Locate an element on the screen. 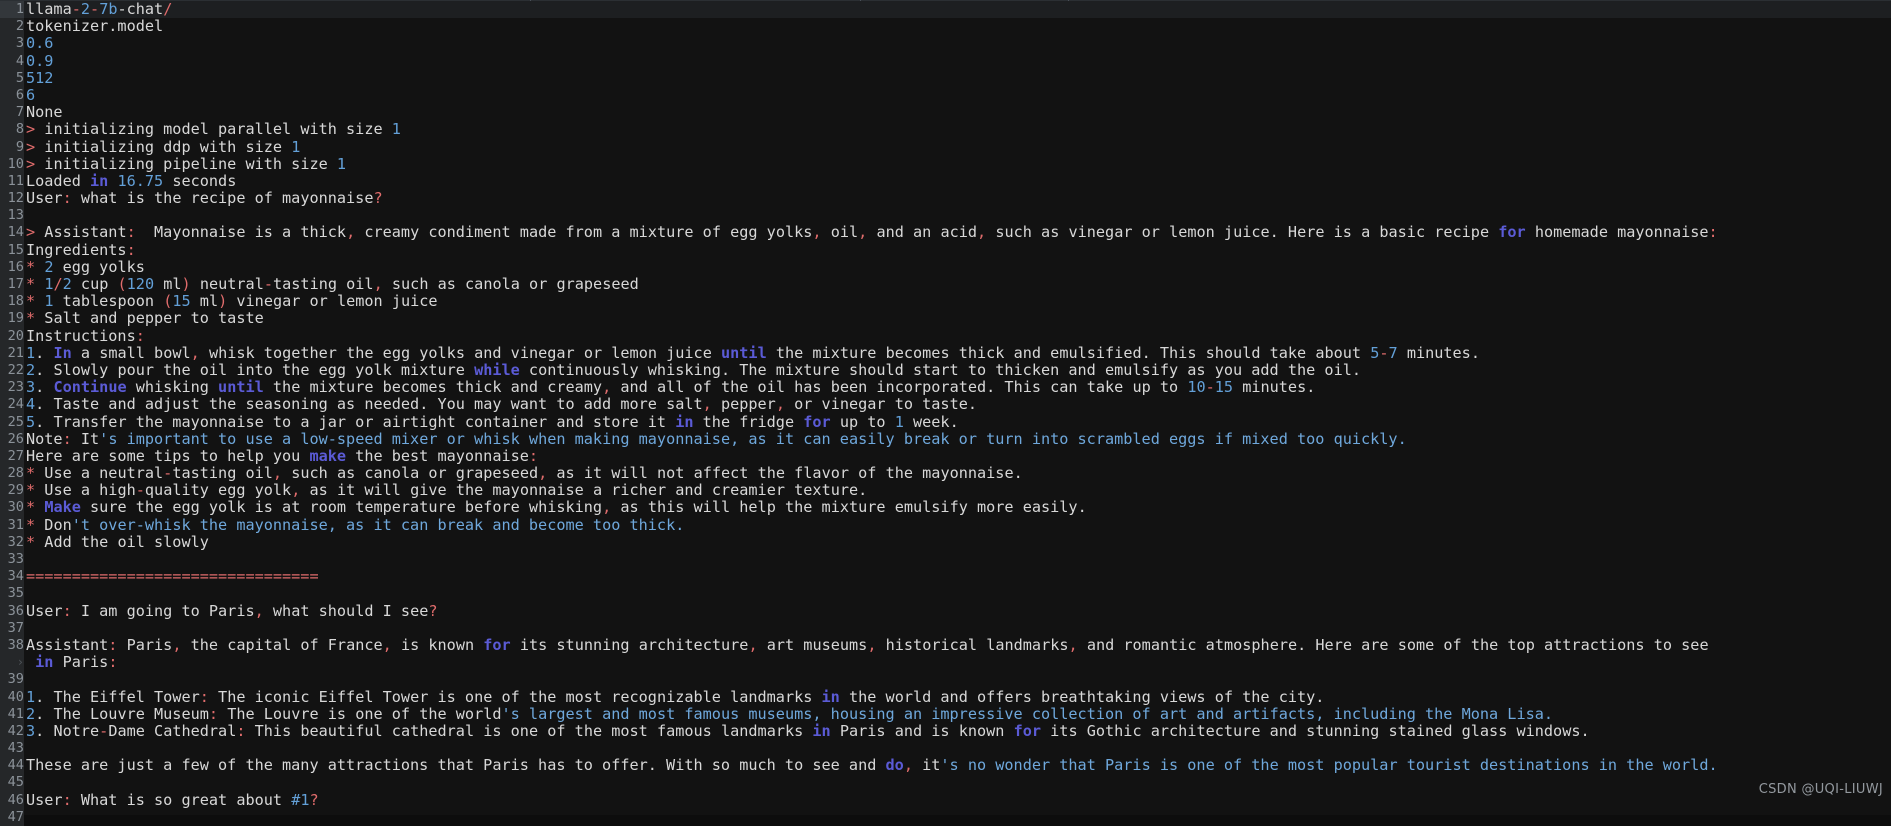 This screenshot has height=826, width=1891. token-def: initializing model parallel with size is located at coordinates (213, 130).